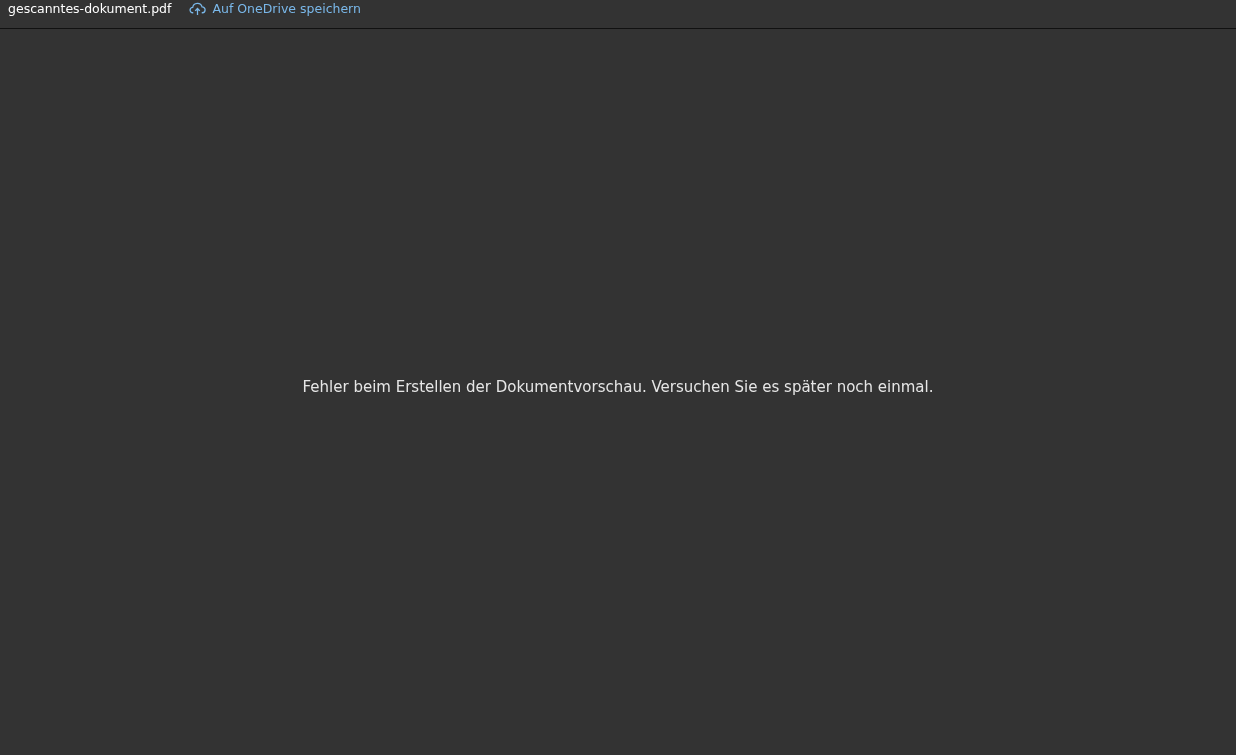  What do you see at coordinates (198, 8) in the screenshot?
I see `cloud-upload-icon` at bounding box center [198, 8].